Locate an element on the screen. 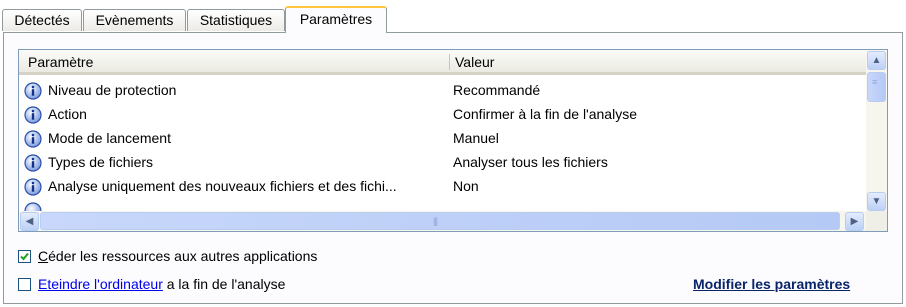  tab-parametres: Paramètres is located at coordinates (336, 19).